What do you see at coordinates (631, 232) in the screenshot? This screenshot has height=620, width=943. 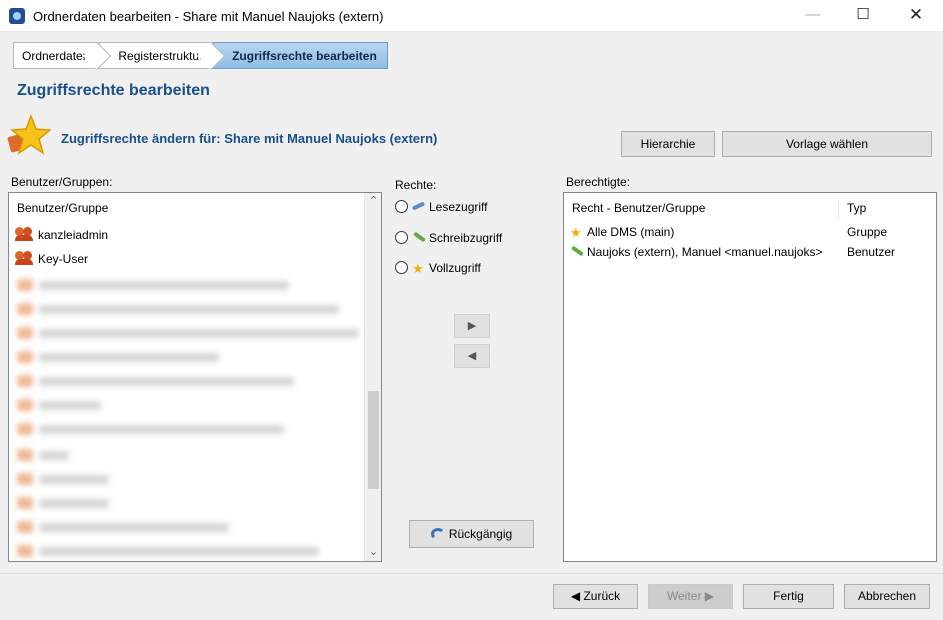 I see `permitted-name: Alle DMS (main)` at bounding box center [631, 232].